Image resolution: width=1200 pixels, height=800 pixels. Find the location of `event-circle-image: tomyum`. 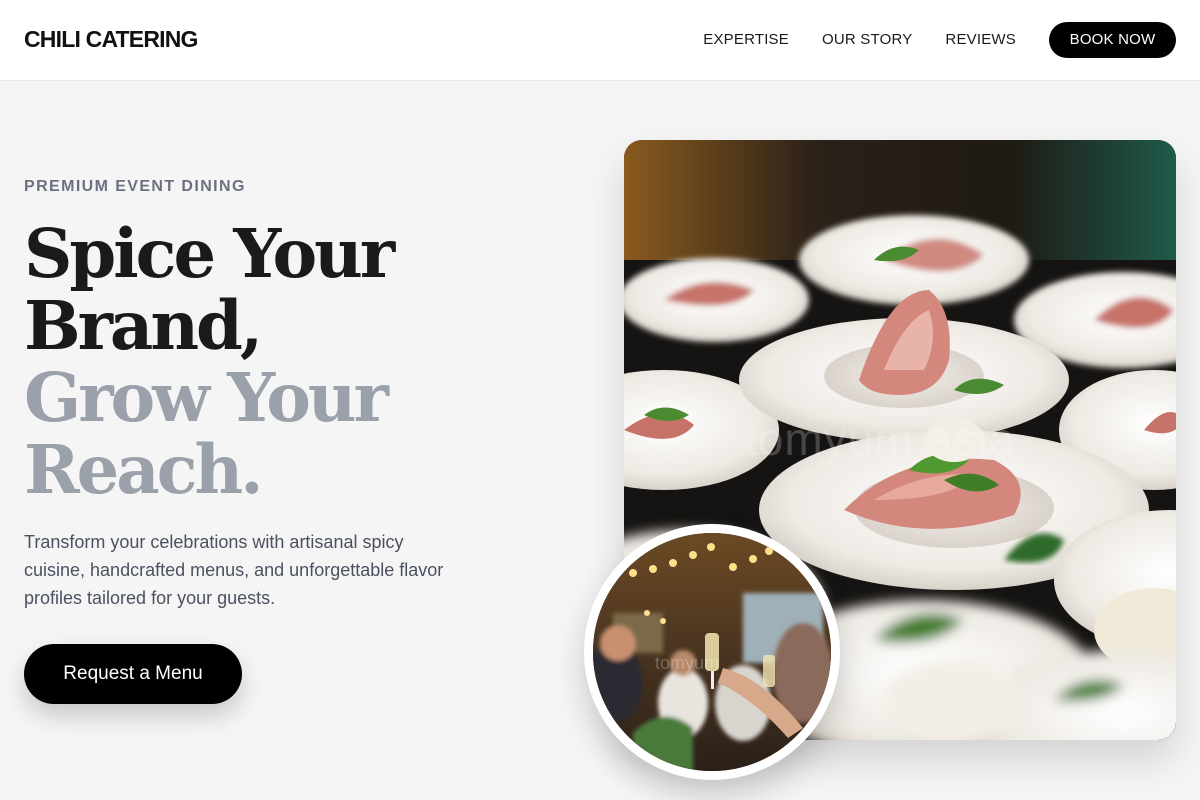

event-circle-image: tomyum is located at coordinates (712, 652).